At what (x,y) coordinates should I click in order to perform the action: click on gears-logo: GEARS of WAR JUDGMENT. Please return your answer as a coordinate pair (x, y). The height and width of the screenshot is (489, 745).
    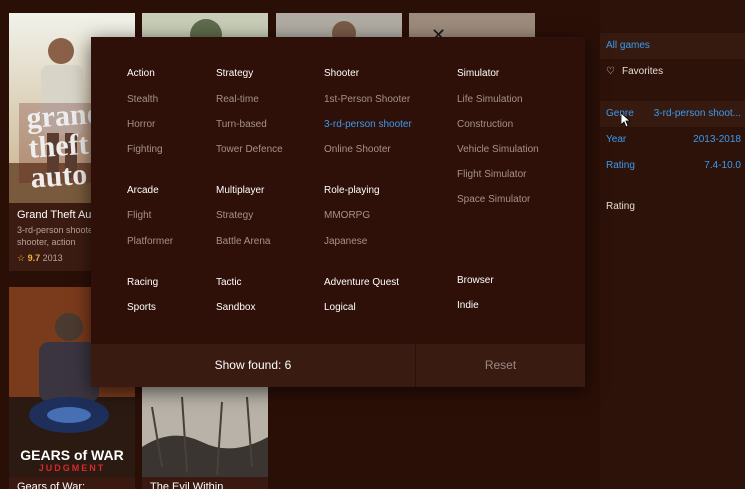
    Looking at the image, I should click on (72, 460).